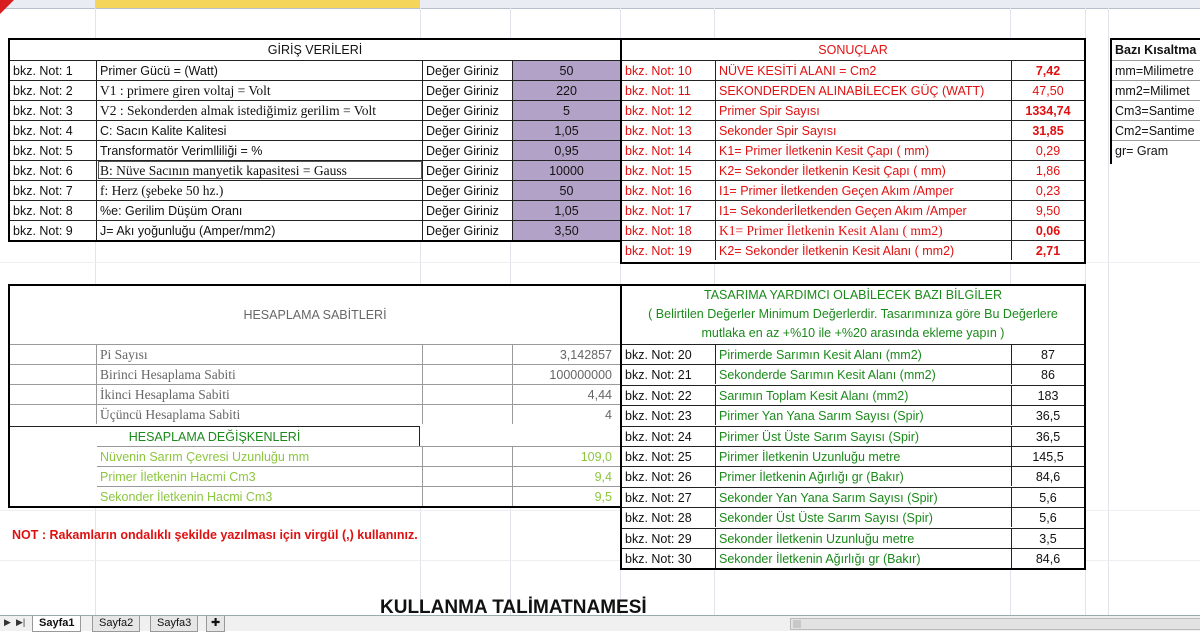 Image resolution: width=1200 pixels, height=632 pixels. Describe the element at coordinates (864, 496) in the screenshot. I see `design-label: Sekonder Yan Yana Sarım Sayısı (Spir)` at that location.